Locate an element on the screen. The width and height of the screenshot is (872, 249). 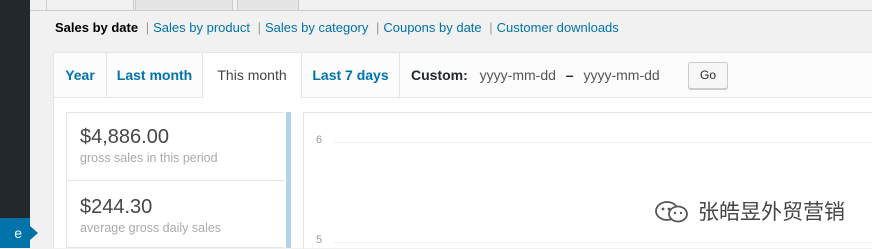
y-tick-6: 6 is located at coordinates (319, 140).